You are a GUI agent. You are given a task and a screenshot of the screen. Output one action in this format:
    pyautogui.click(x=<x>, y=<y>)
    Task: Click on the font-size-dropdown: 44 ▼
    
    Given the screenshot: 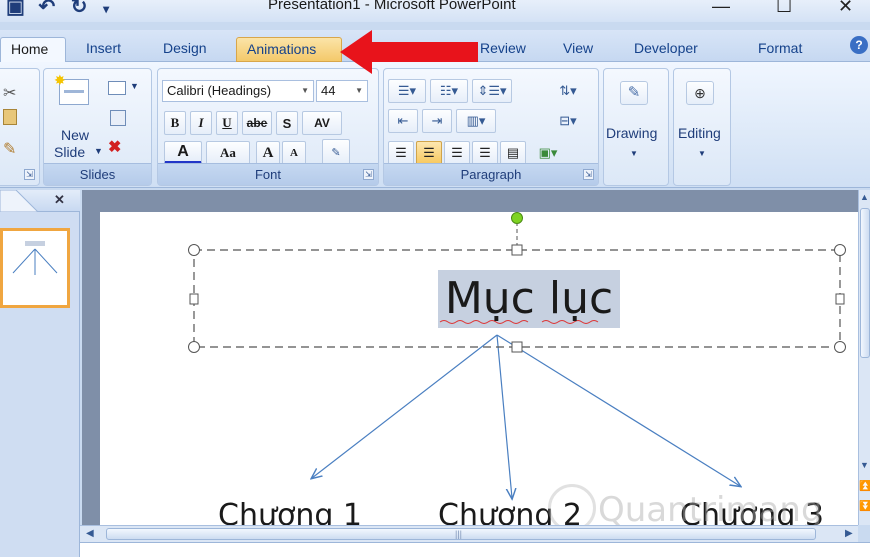 What is the action you would take?
    pyautogui.click(x=342, y=91)
    